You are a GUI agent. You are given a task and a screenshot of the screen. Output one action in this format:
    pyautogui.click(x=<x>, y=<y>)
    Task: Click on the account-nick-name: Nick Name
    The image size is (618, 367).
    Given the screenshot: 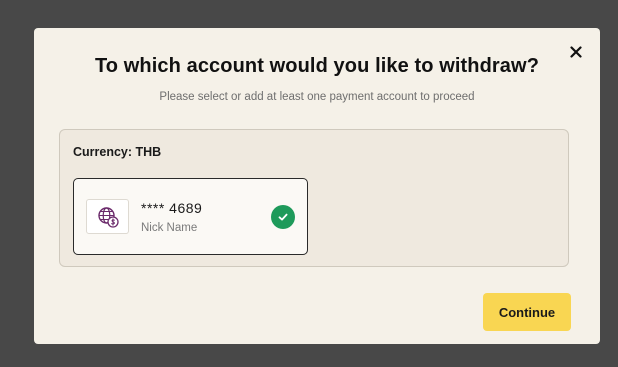 What is the action you would take?
    pyautogui.click(x=169, y=228)
    